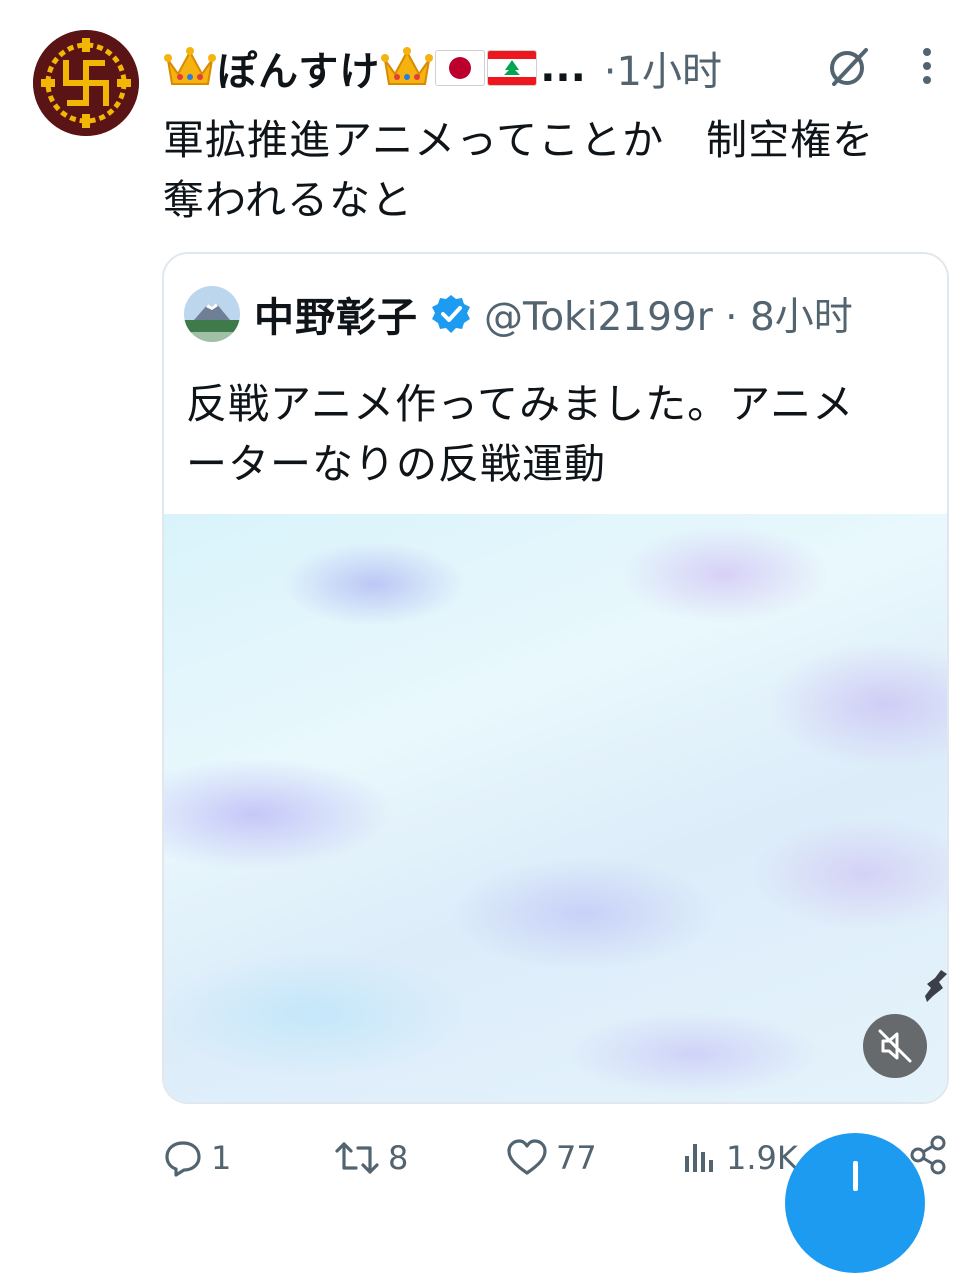 The height and width of the screenshot is (1273, 978). What do you see at coordinates (558, 170) in the screenshot?
I see `post-text: 軍拡推進アニメってことか 制空権を 奪われるなと` at bounding box center [558, 170].